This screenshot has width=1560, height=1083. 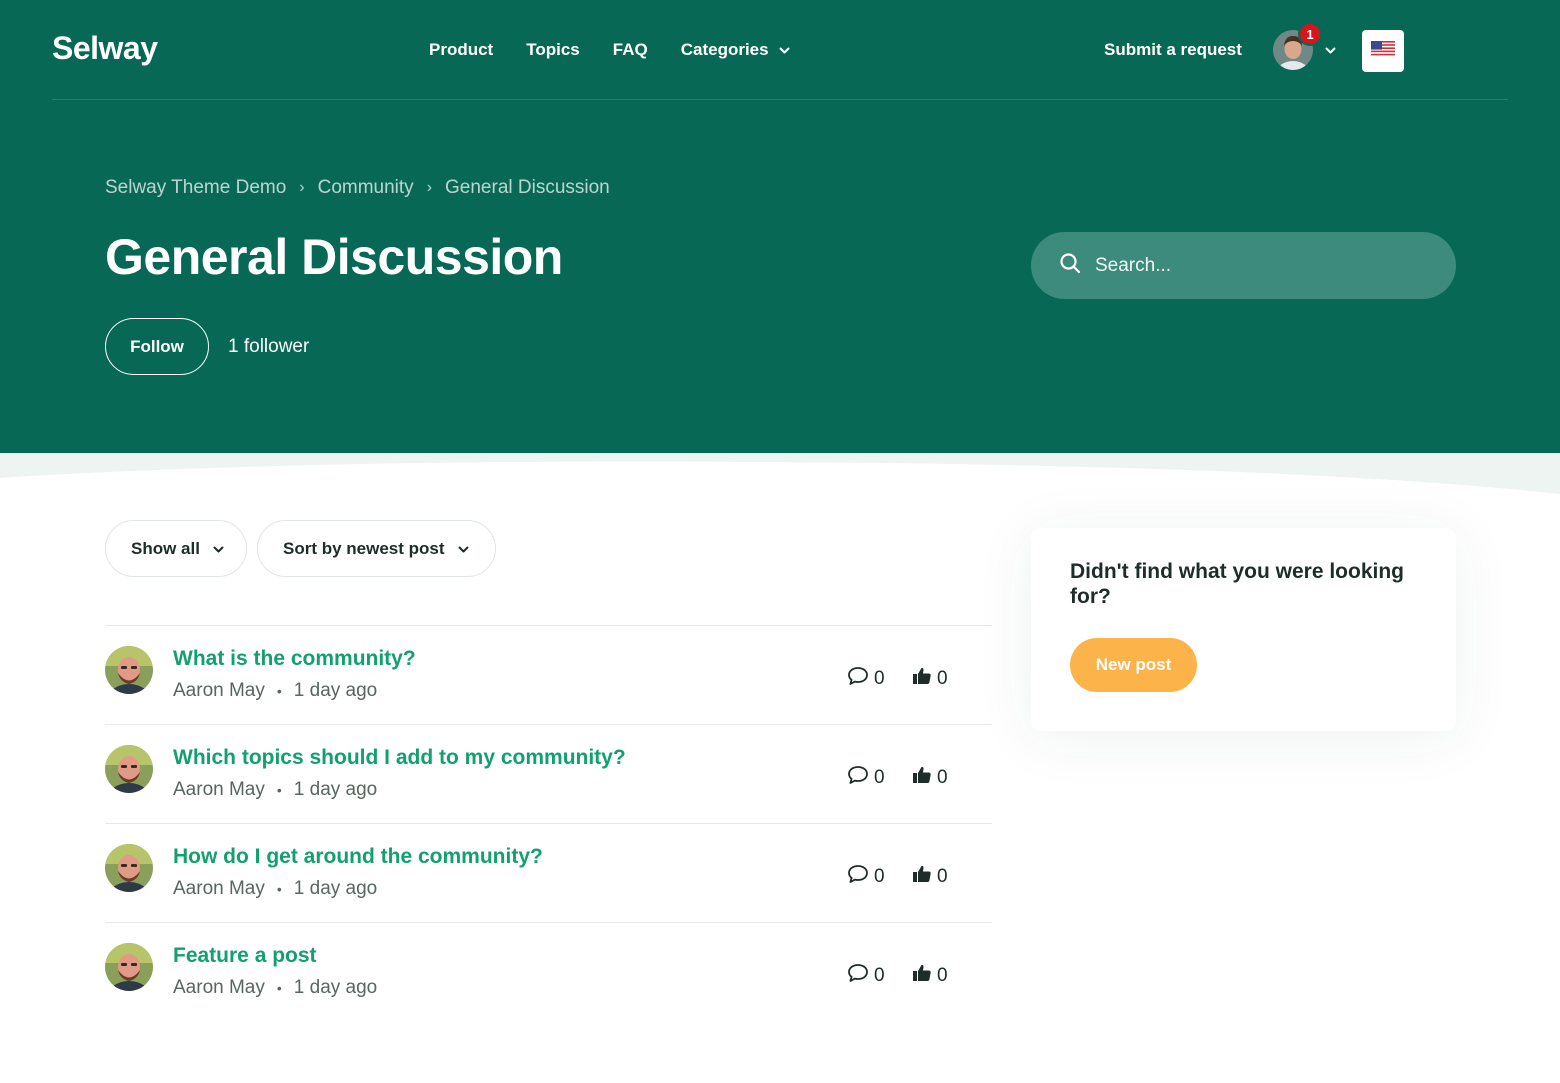 What do you see at coordinates (245, 956) in the screenshot?
I see `post-title-link: Feature a post` at bounding box center [245, 956].